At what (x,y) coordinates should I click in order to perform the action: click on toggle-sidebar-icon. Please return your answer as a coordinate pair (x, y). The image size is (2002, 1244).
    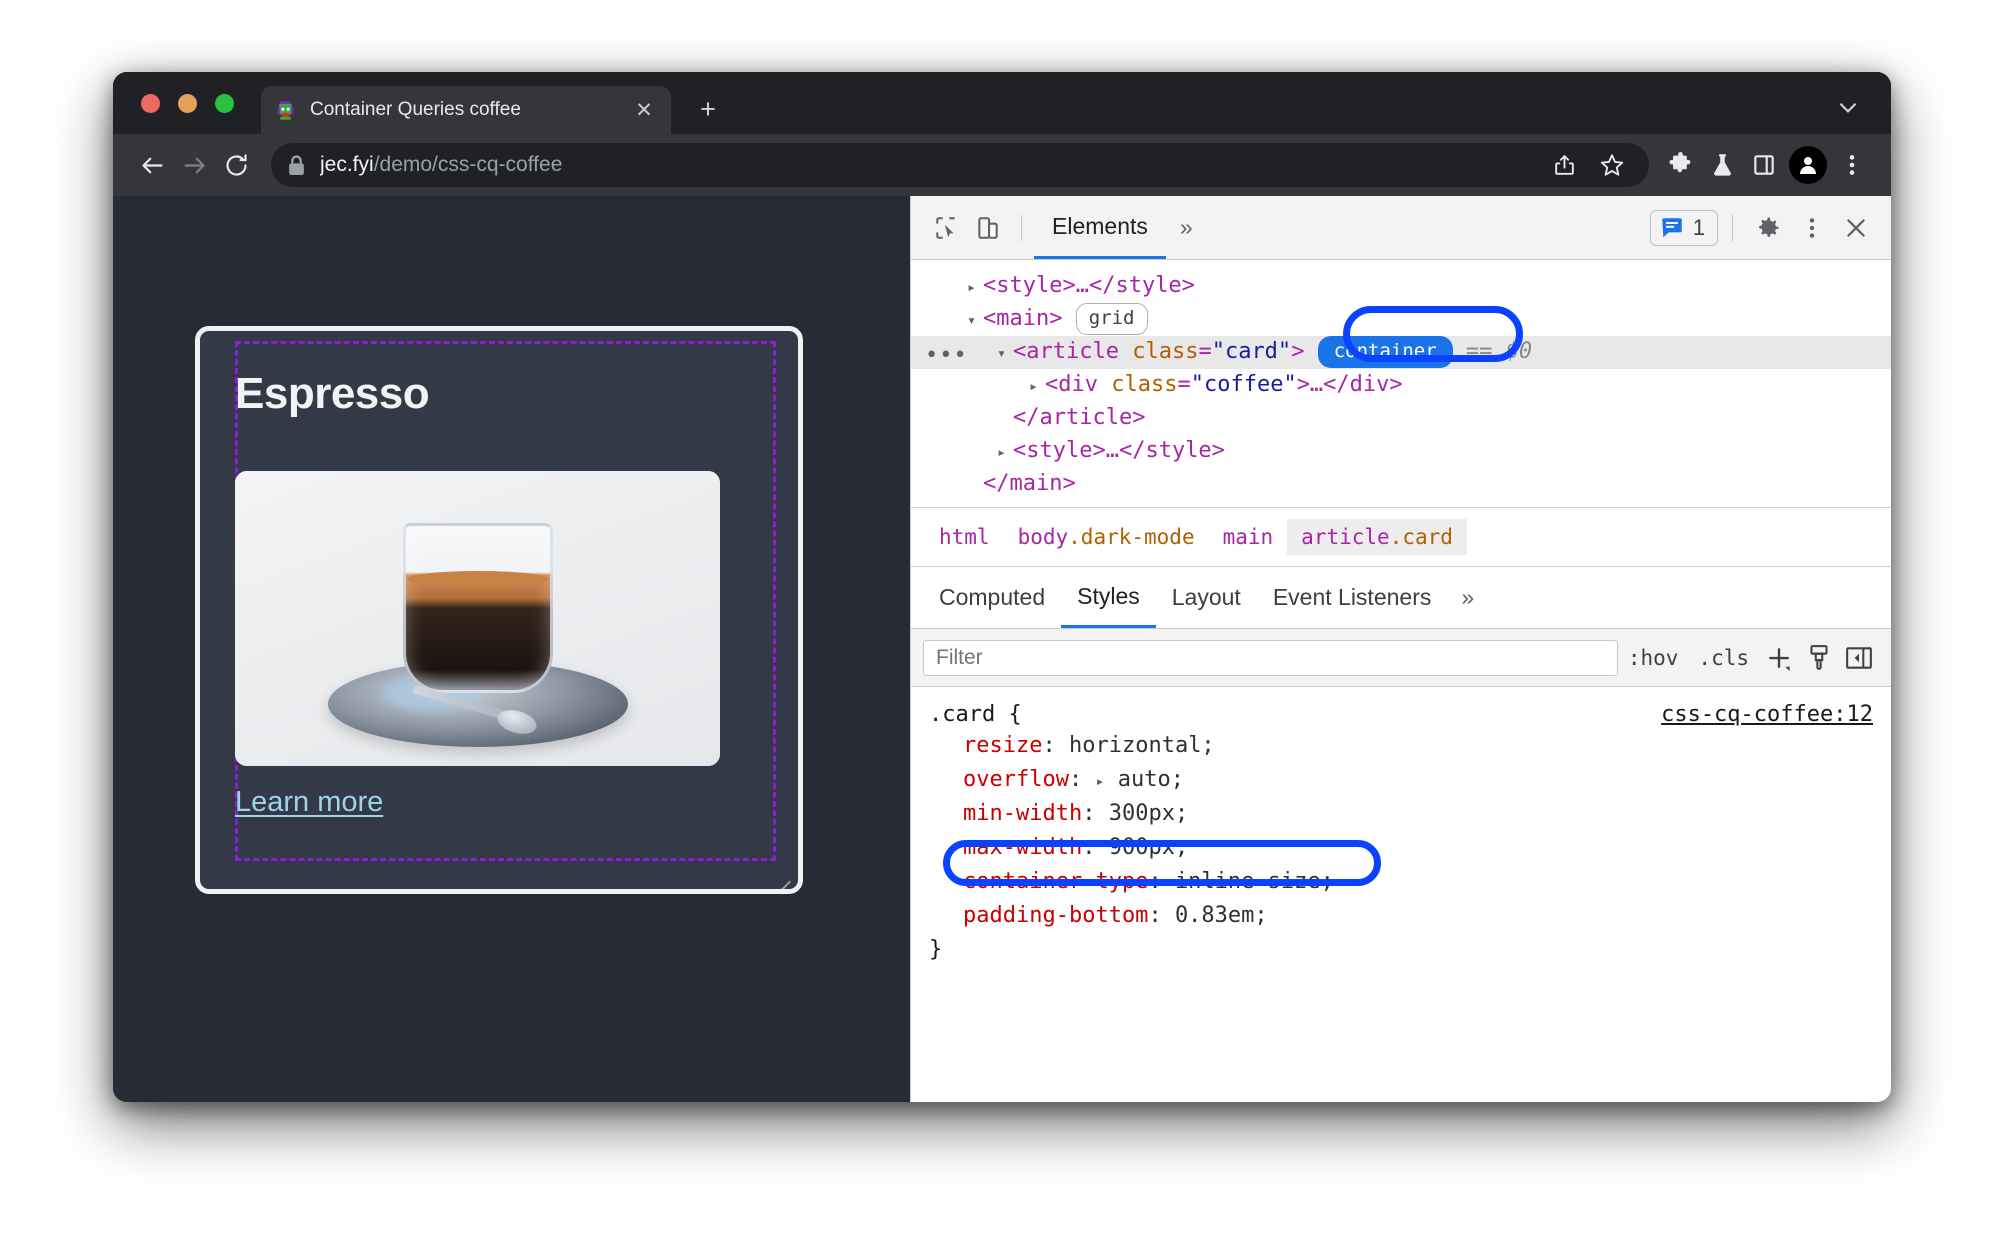
    Looking at the image, I should click on (1859, 658).